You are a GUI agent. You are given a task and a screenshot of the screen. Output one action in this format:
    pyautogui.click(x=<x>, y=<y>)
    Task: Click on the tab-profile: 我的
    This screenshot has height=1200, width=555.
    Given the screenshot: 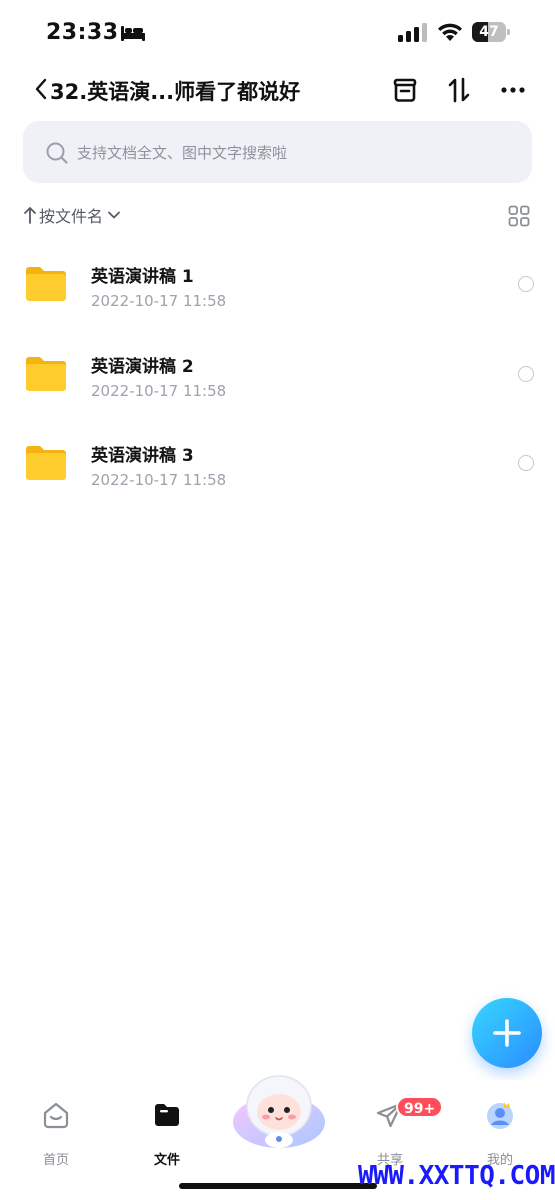 What is the action you would take?
    pyautogui.click(x=500, y=1131)
    